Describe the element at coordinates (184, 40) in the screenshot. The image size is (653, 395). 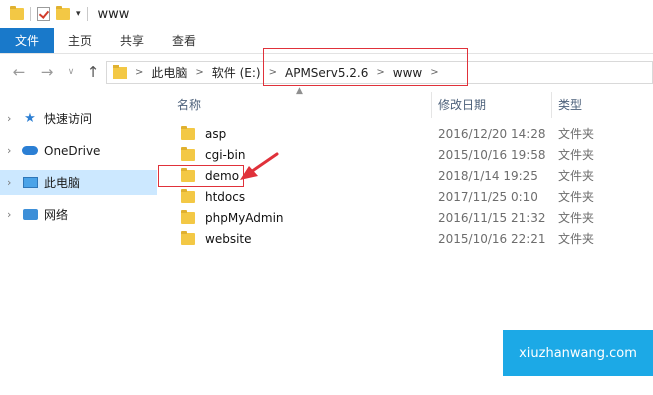
I see `tab-view: 查看` at that location.